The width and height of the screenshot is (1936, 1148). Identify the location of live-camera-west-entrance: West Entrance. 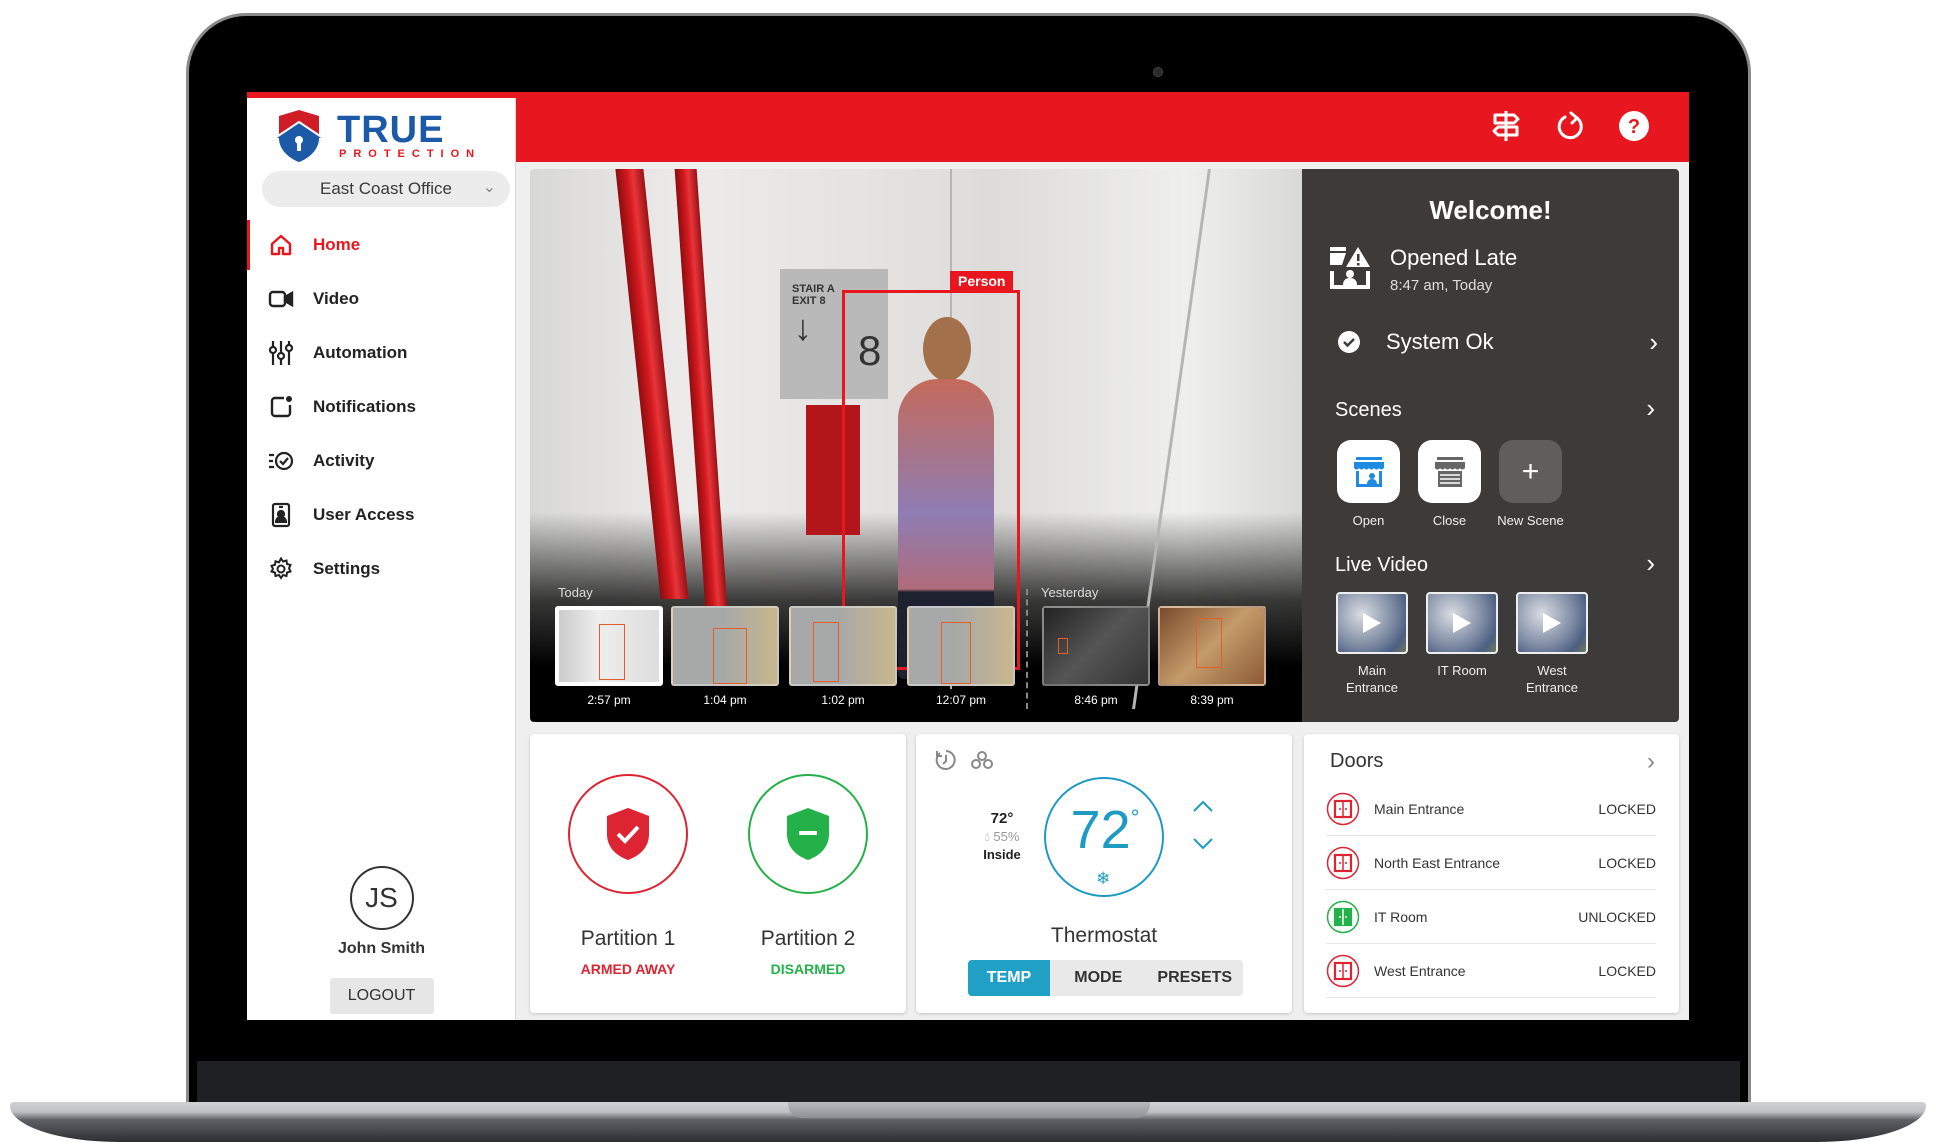
(1552, 644).